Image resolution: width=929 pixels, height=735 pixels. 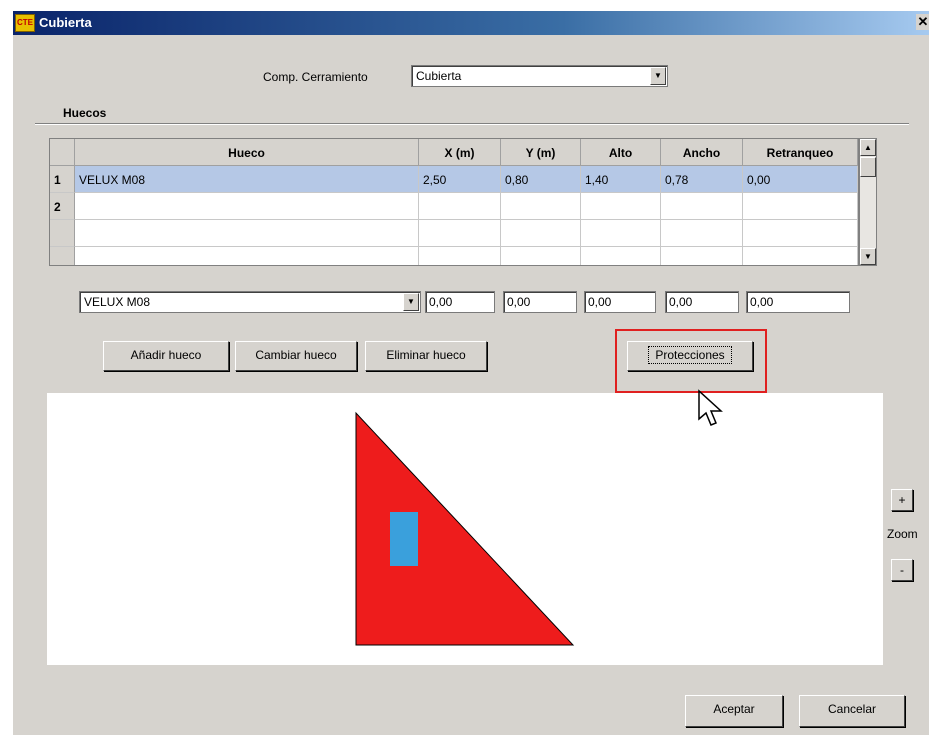 What do you see at coordinates (315, 77) in the screenshot?
I see `comp-label: Comp. Cerramiento` at bounding box center [315, 77].